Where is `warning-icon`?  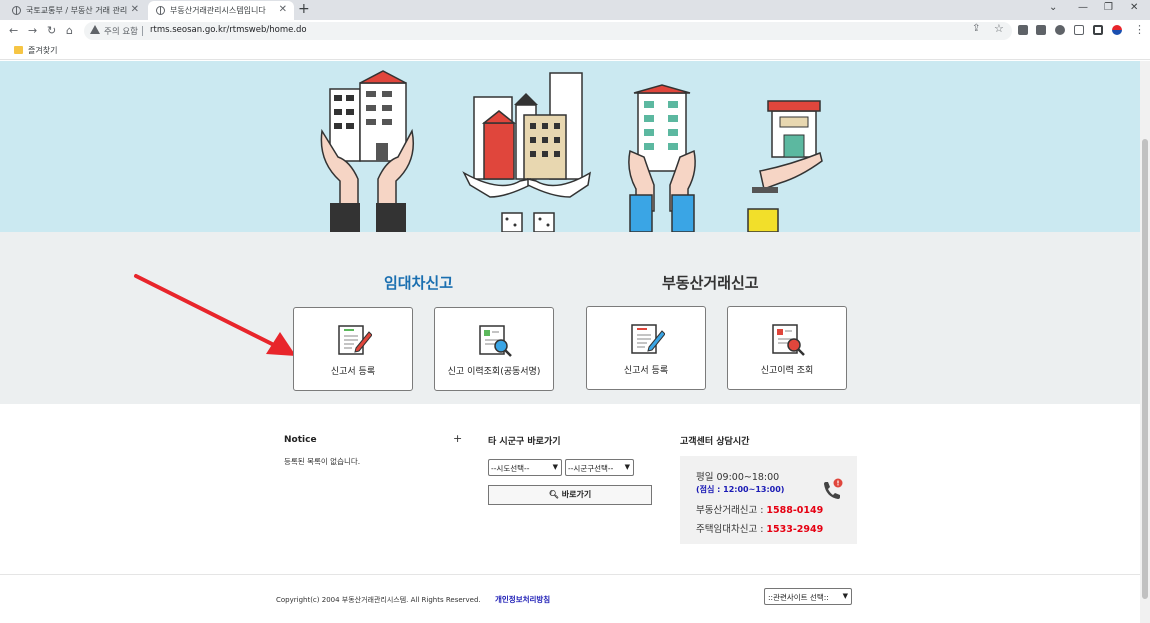 warning-icon is located at coordinates (95, 29).